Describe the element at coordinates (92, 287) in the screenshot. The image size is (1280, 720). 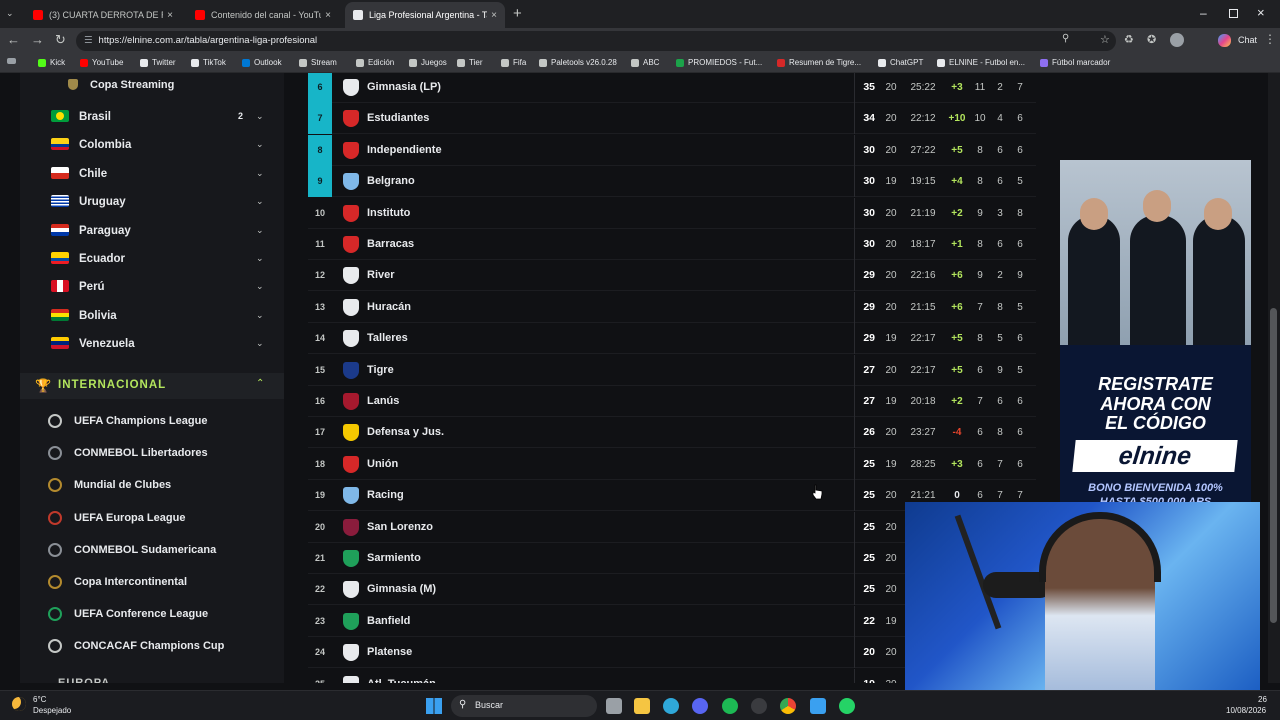
I see `sidebar-country-item: Perú` at that location.